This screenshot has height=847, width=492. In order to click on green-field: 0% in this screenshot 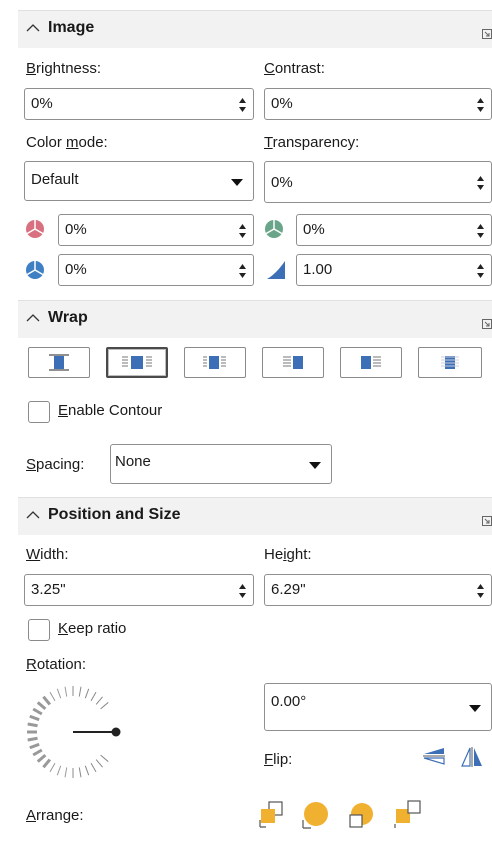, I will do `click(394, 230)`.